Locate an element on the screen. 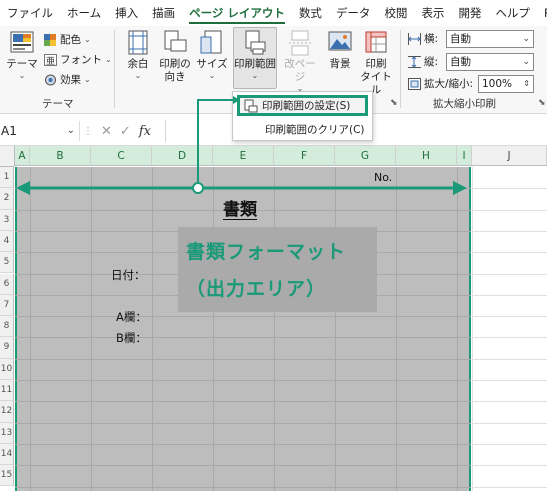 This screenshot has height=491, width=547. row-header-3: 3 is located at coordinates (7, 220).